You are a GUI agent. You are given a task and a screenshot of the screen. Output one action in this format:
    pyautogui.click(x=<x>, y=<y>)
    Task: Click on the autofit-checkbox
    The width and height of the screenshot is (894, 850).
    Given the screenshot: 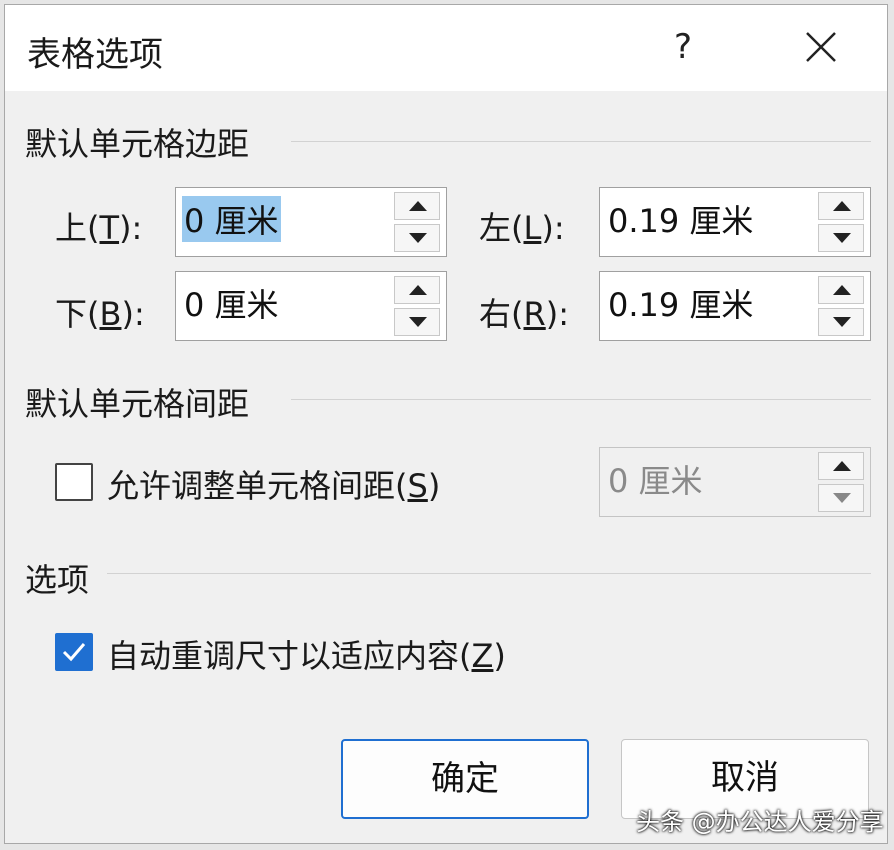 What is the action you would take?
    pyautogui.click(x=74, y=652)
    